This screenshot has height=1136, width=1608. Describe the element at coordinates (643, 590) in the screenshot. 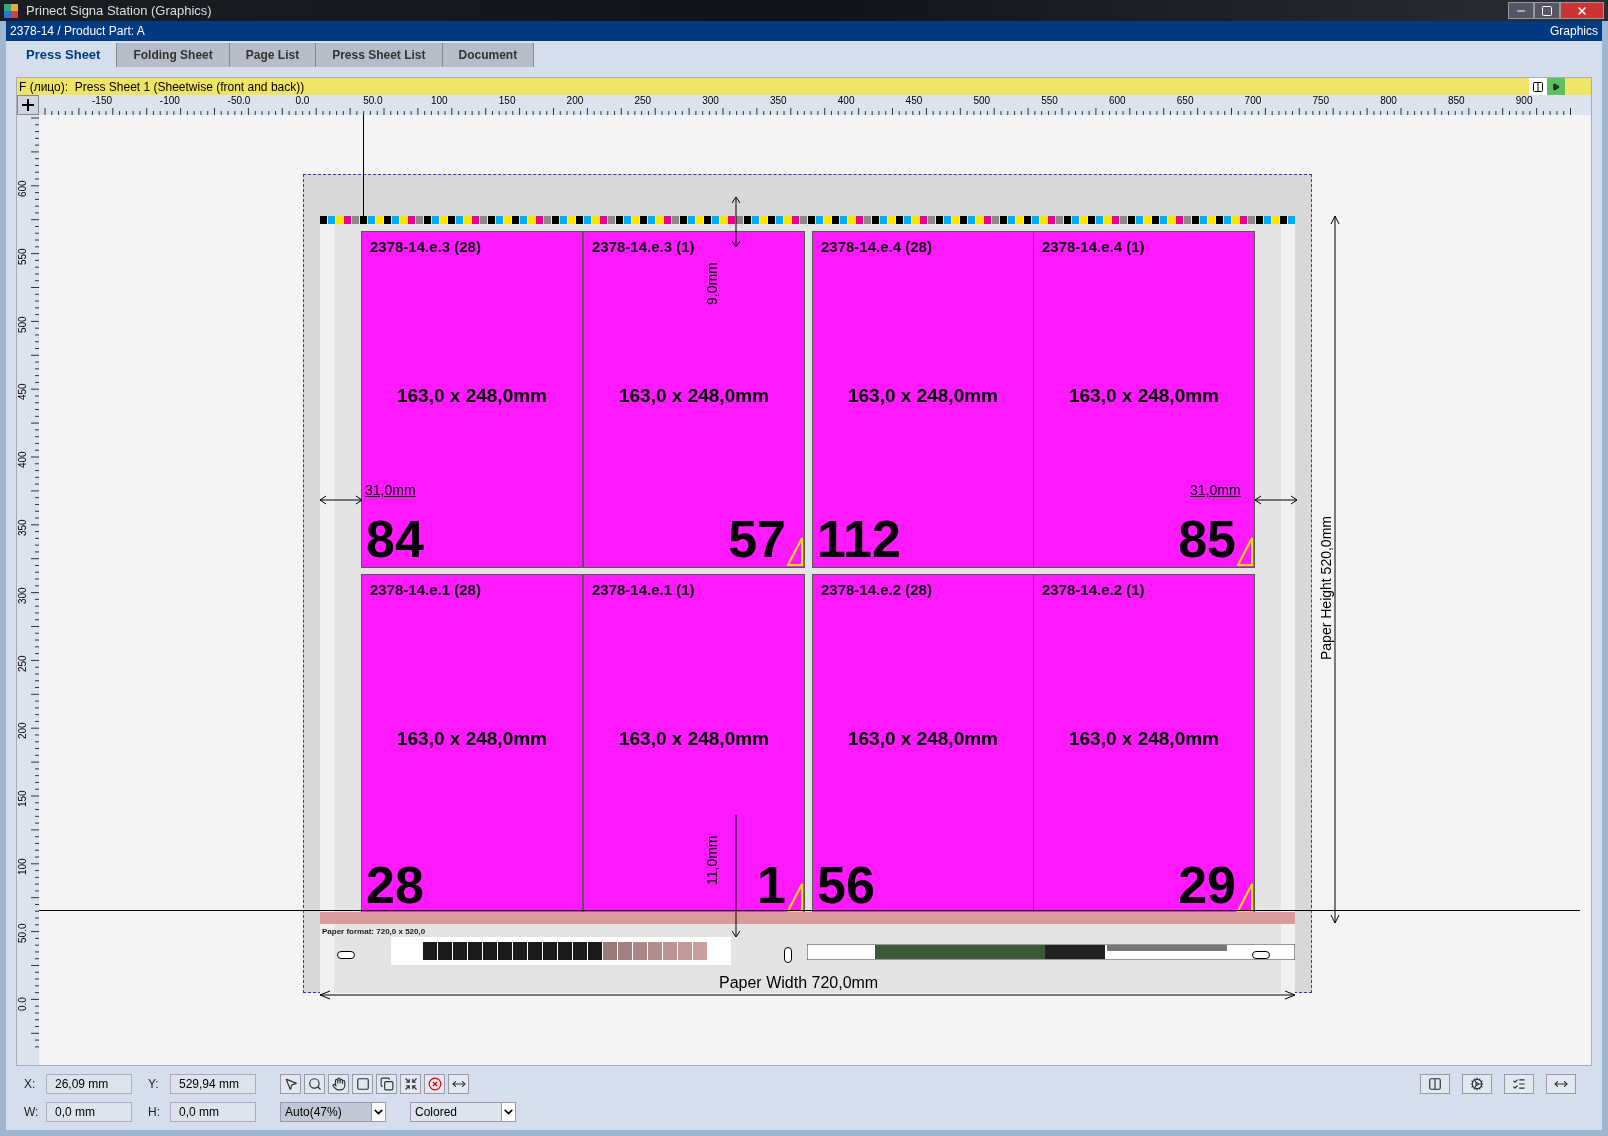

I see `page-name: 2378-14.e.1 (1)` at that location.